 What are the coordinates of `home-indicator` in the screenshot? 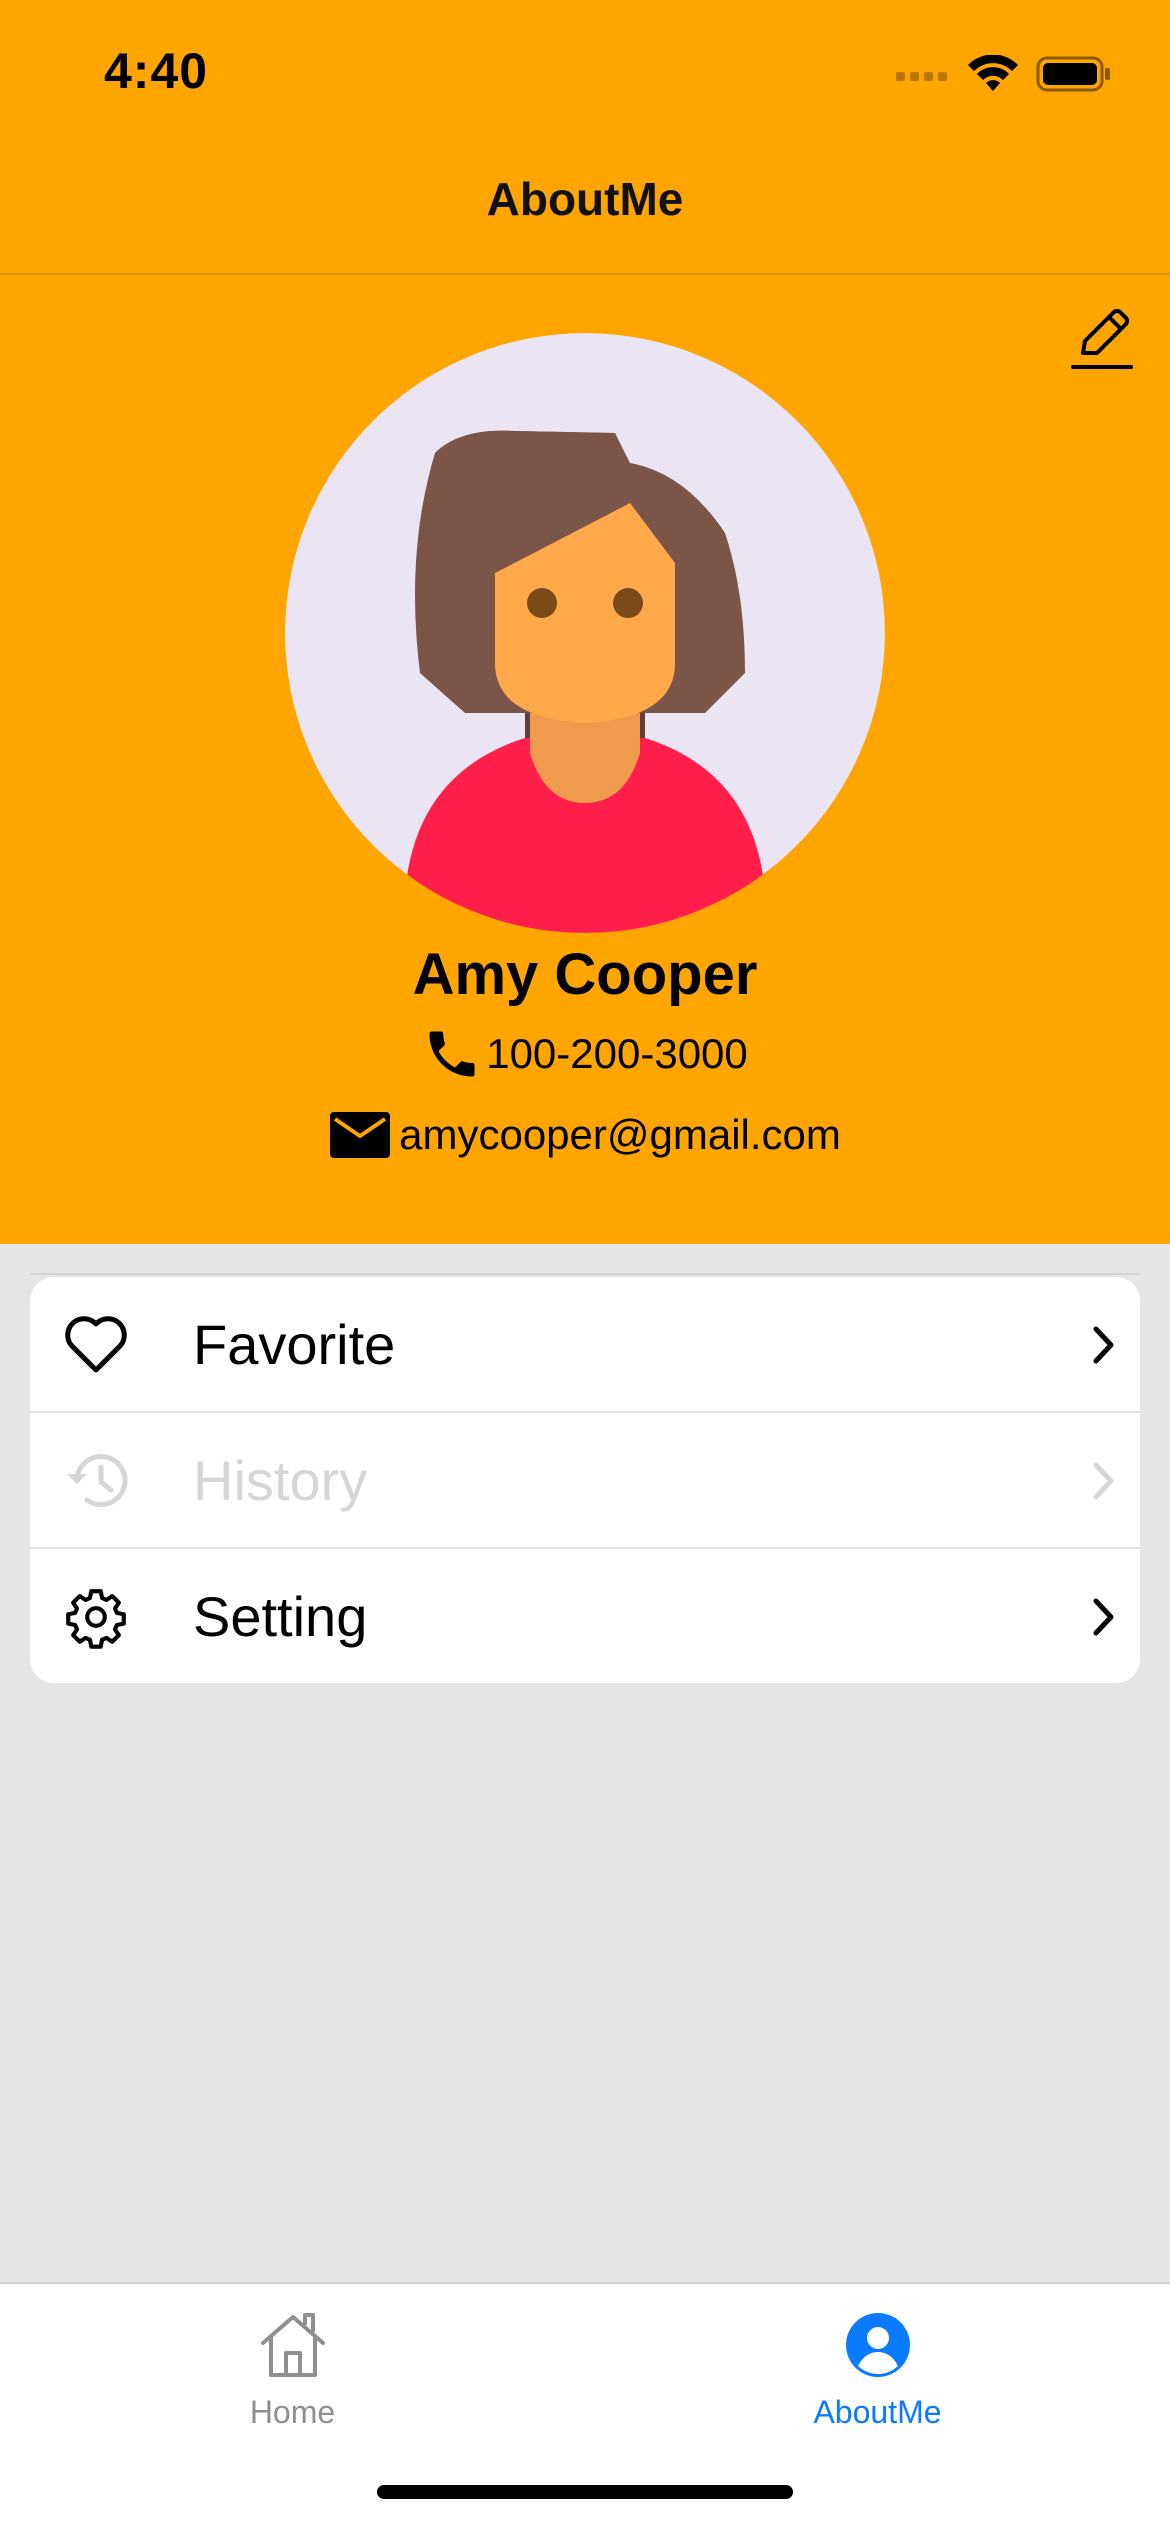 It's located at (585, 2492).